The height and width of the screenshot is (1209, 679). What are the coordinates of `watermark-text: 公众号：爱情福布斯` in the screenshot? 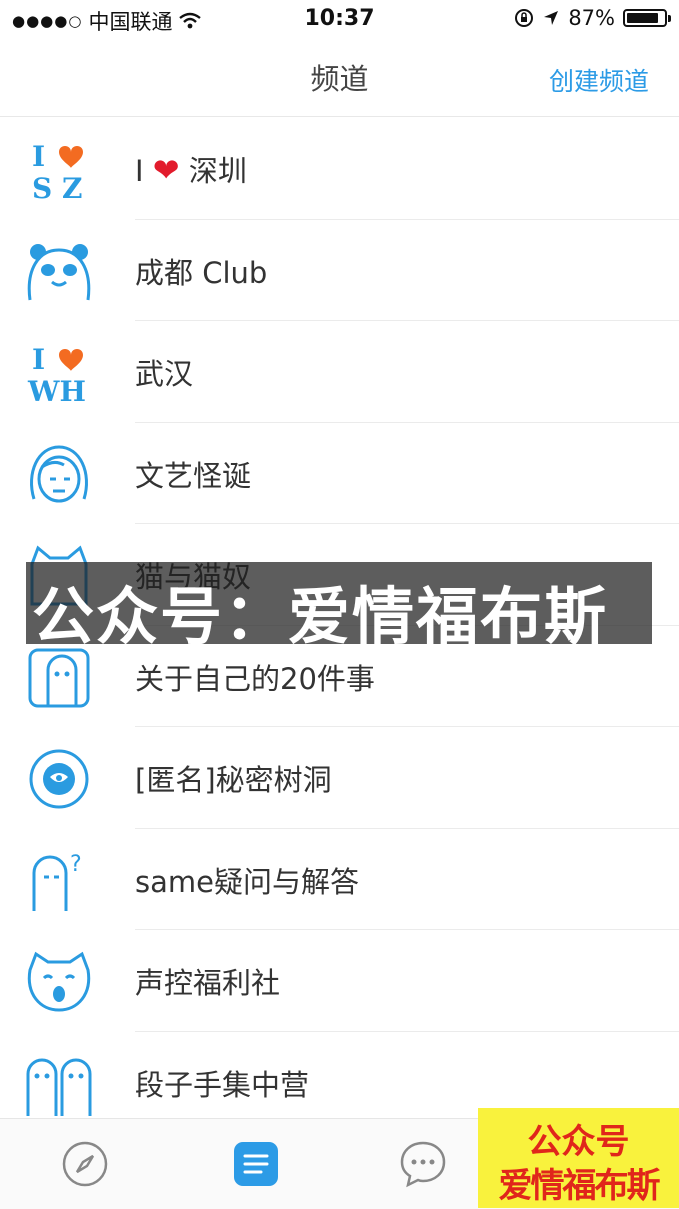 It's located at (320, 616).